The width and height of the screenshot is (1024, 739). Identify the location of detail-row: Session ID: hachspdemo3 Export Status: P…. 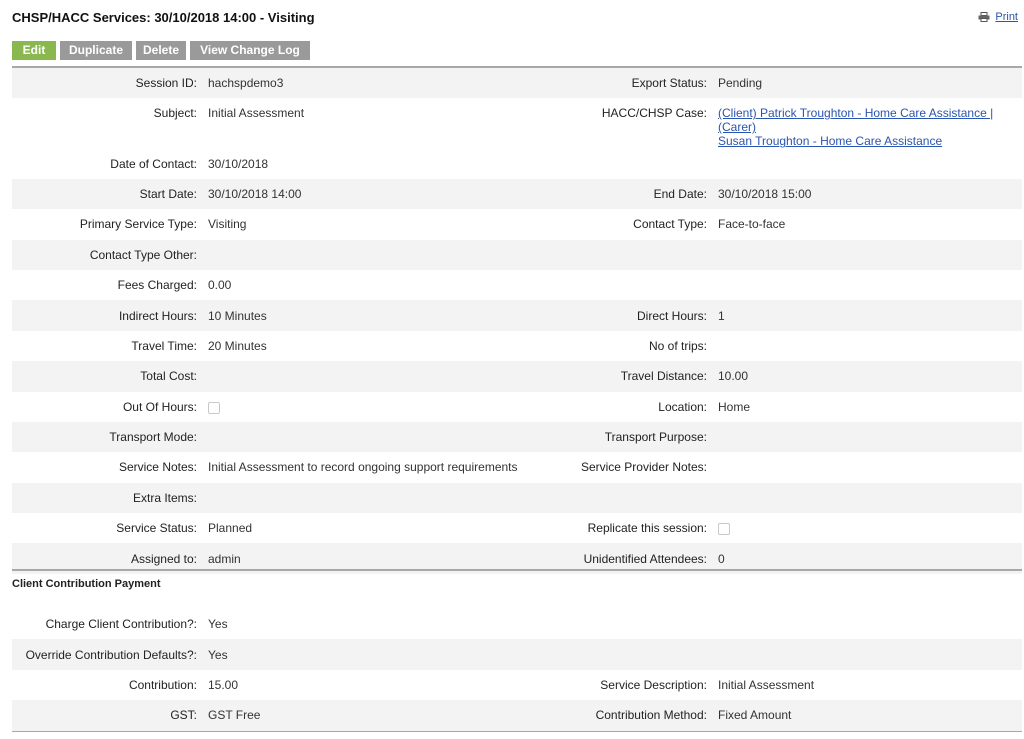
(517, 83).